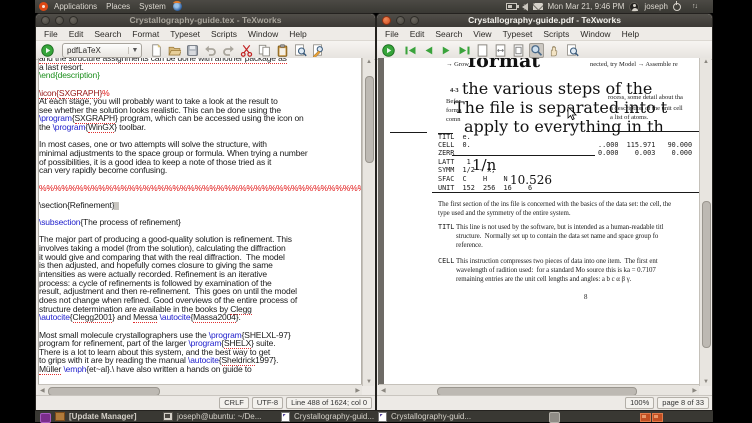 This screenshot has width=752, height=423. What do you see at coordinates (634, 64) in the screenshot?
I see `pdf-text-fragment: nected, try Model → Assemble re` at bounding box center [634, 64].